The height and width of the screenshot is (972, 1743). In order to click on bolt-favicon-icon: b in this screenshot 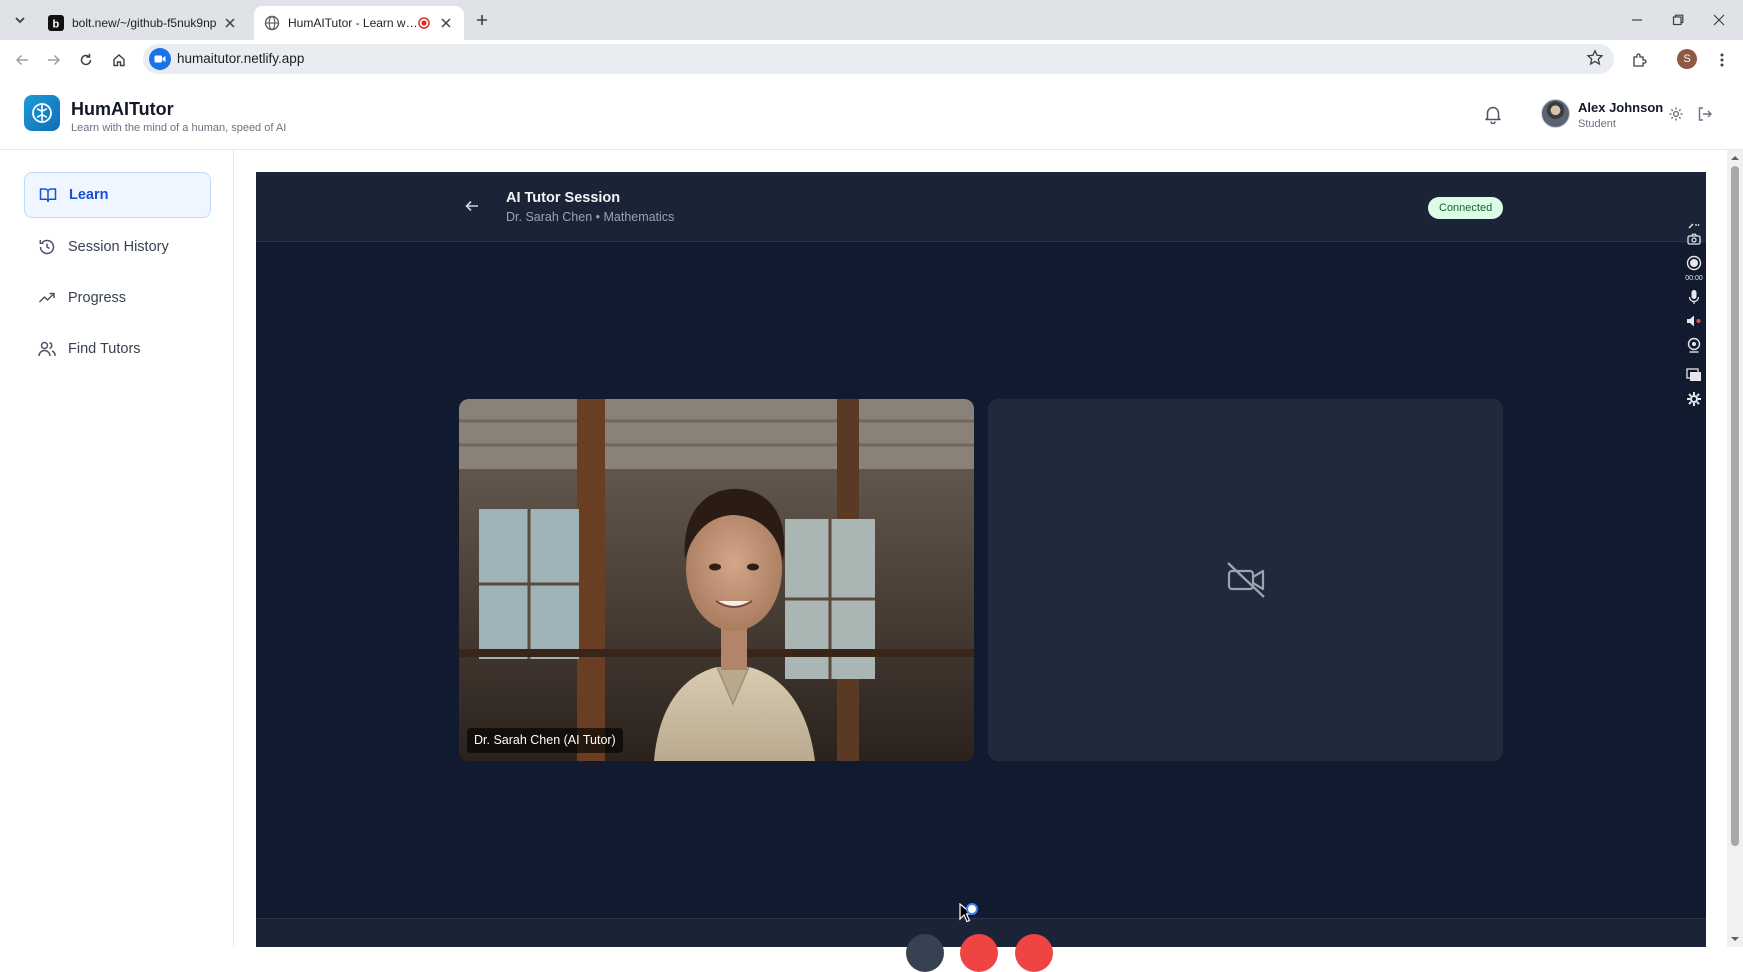, I will do `click(56, 23)`.